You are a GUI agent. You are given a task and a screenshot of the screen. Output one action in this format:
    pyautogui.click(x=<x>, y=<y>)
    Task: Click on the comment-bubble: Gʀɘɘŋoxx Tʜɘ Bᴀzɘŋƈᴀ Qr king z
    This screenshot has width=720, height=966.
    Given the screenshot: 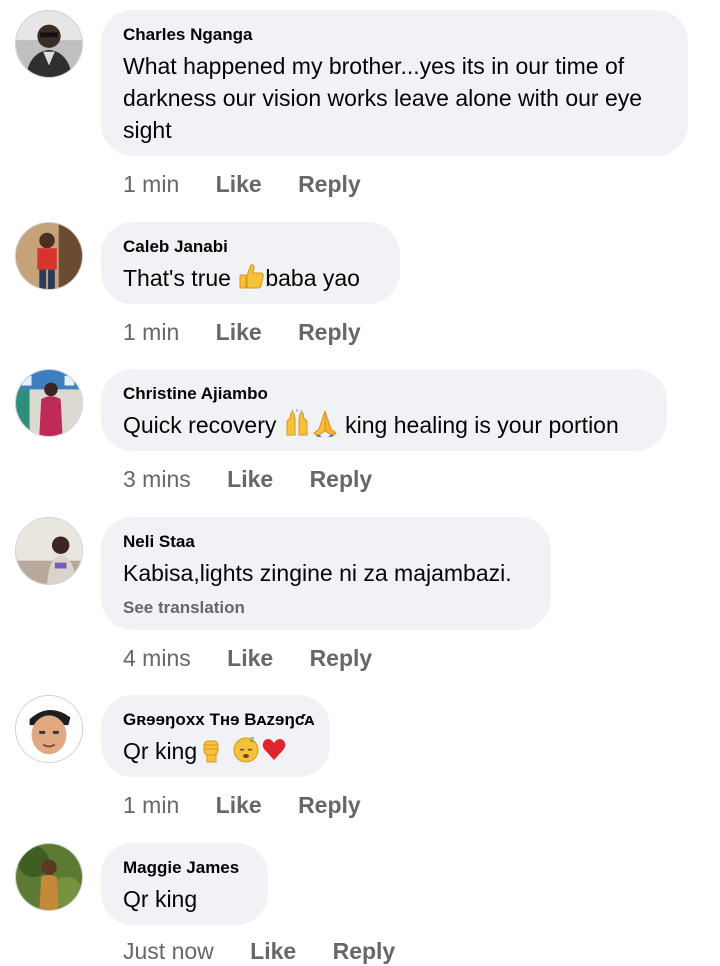 What is the action you would take?
    pyautogui.click(x=215, y=736)
    